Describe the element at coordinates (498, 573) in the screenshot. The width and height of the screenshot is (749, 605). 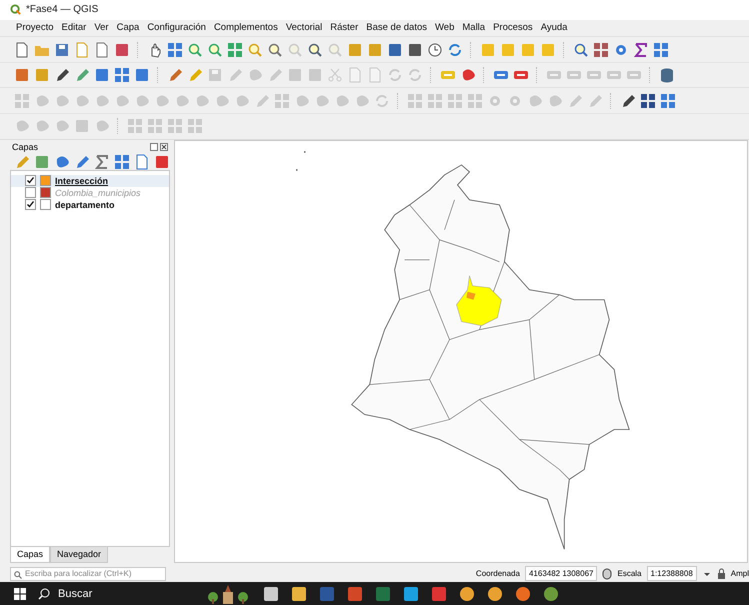
I see `coordinate-label: Coordenada` at that location.